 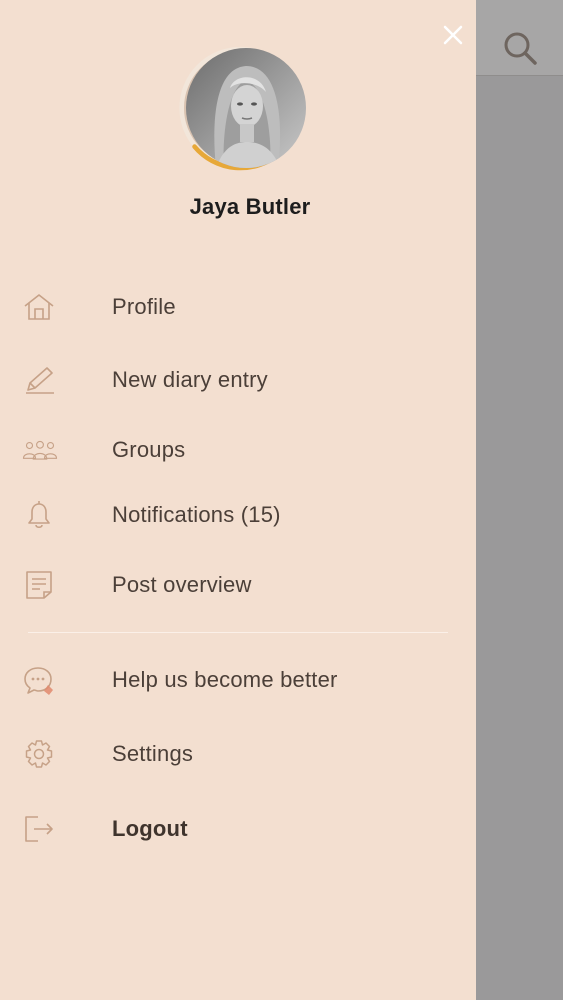 I want to click on menu-item-new-diary-entry: New diary entry, so click(x=238, y=380).